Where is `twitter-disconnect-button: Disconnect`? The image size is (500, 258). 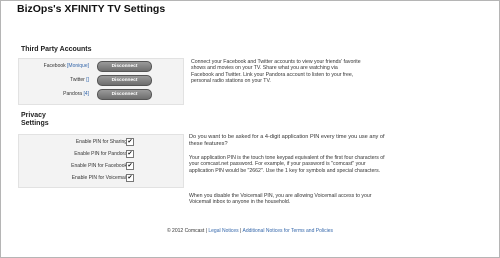
twitter-disconnect-button: Disconnect is located at coordinates (124, 80).